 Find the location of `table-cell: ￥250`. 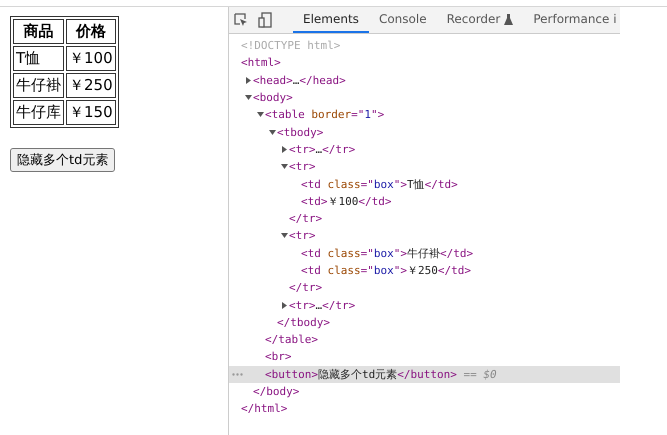

table-cell: ￥250 is located at coordinates (91, 85).